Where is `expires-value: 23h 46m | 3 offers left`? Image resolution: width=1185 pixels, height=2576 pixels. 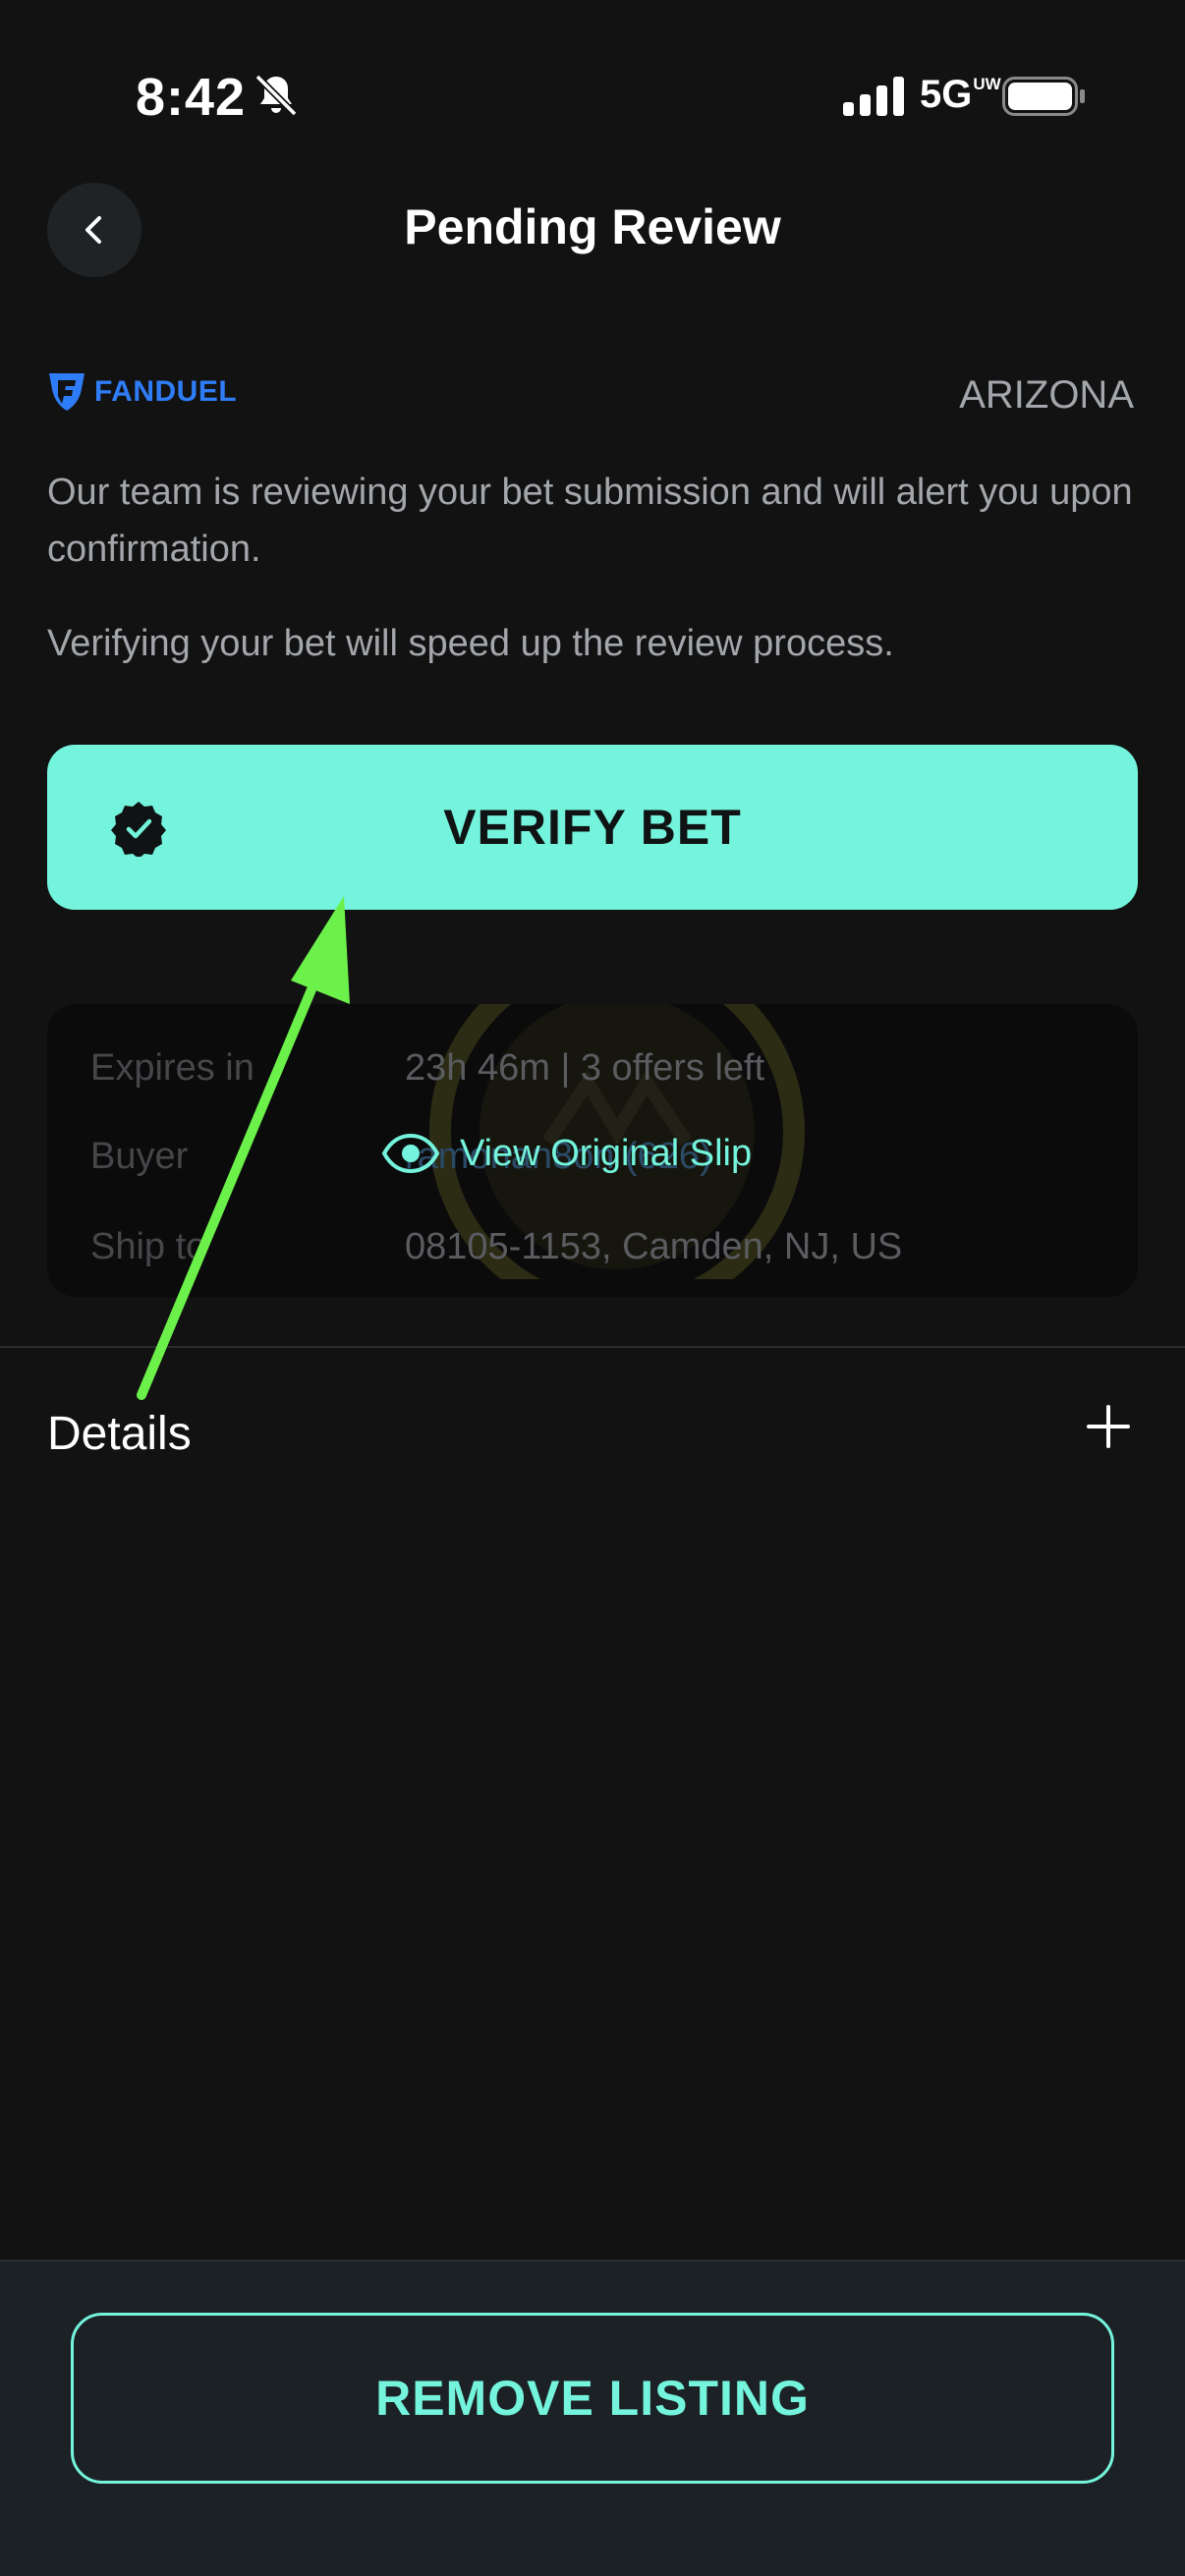 expires-value: 23h 46m | 3 offers left is located at coordinates (585, 1068).